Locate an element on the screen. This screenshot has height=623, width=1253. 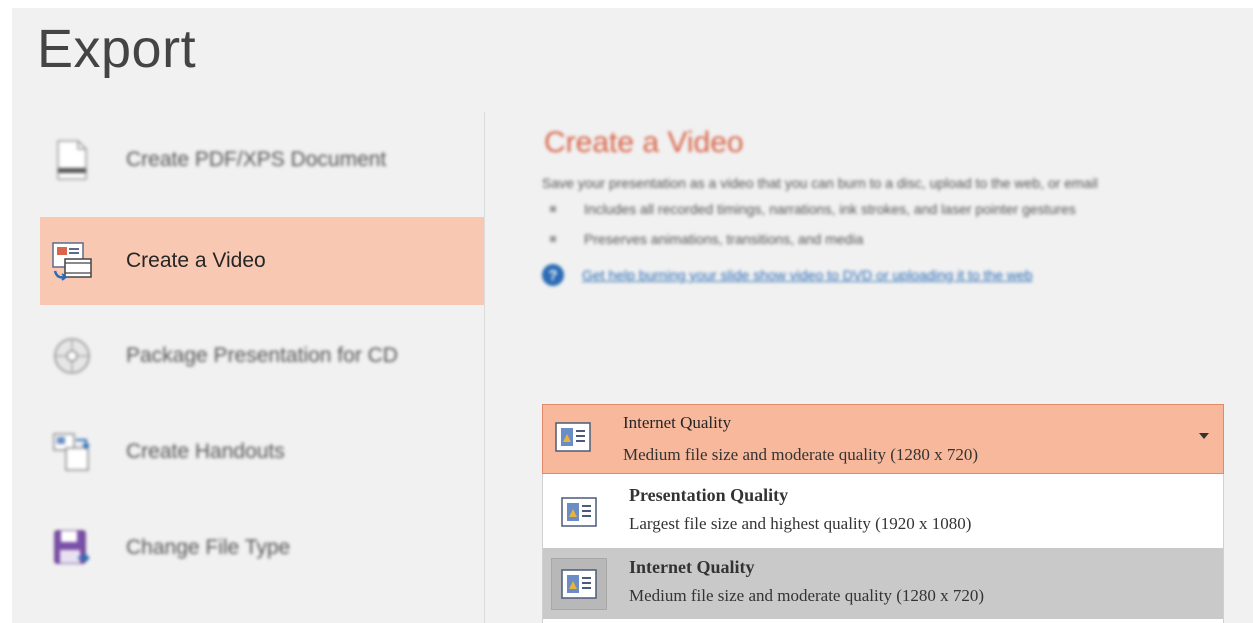
nav-item-package-cd: Package Presentation for CD is located at coordinates (262, 356).